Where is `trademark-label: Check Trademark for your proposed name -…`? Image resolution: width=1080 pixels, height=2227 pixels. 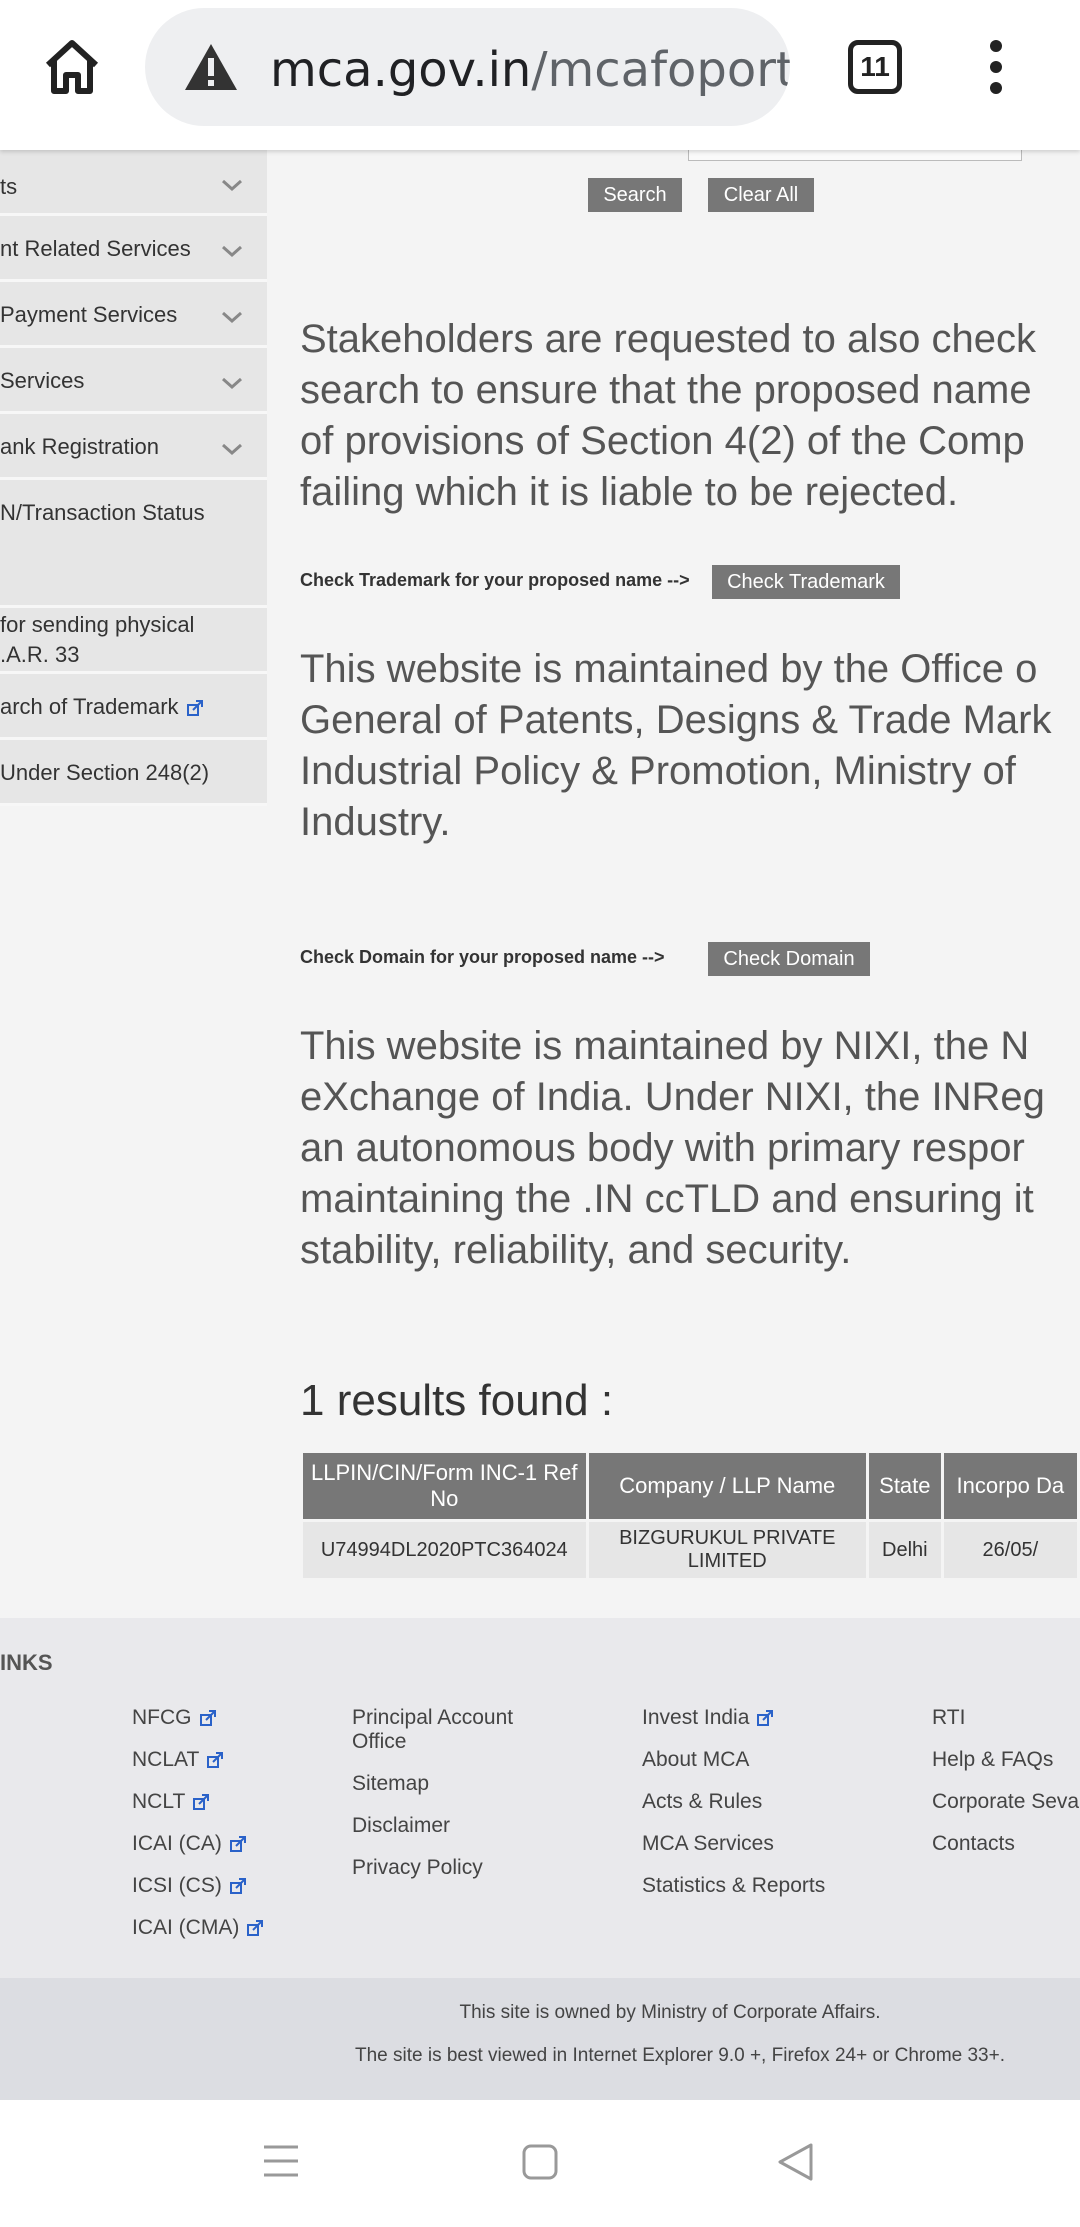 trademark-label: Check Trademark for your proposed name -… is located at coordinates (495, 580).